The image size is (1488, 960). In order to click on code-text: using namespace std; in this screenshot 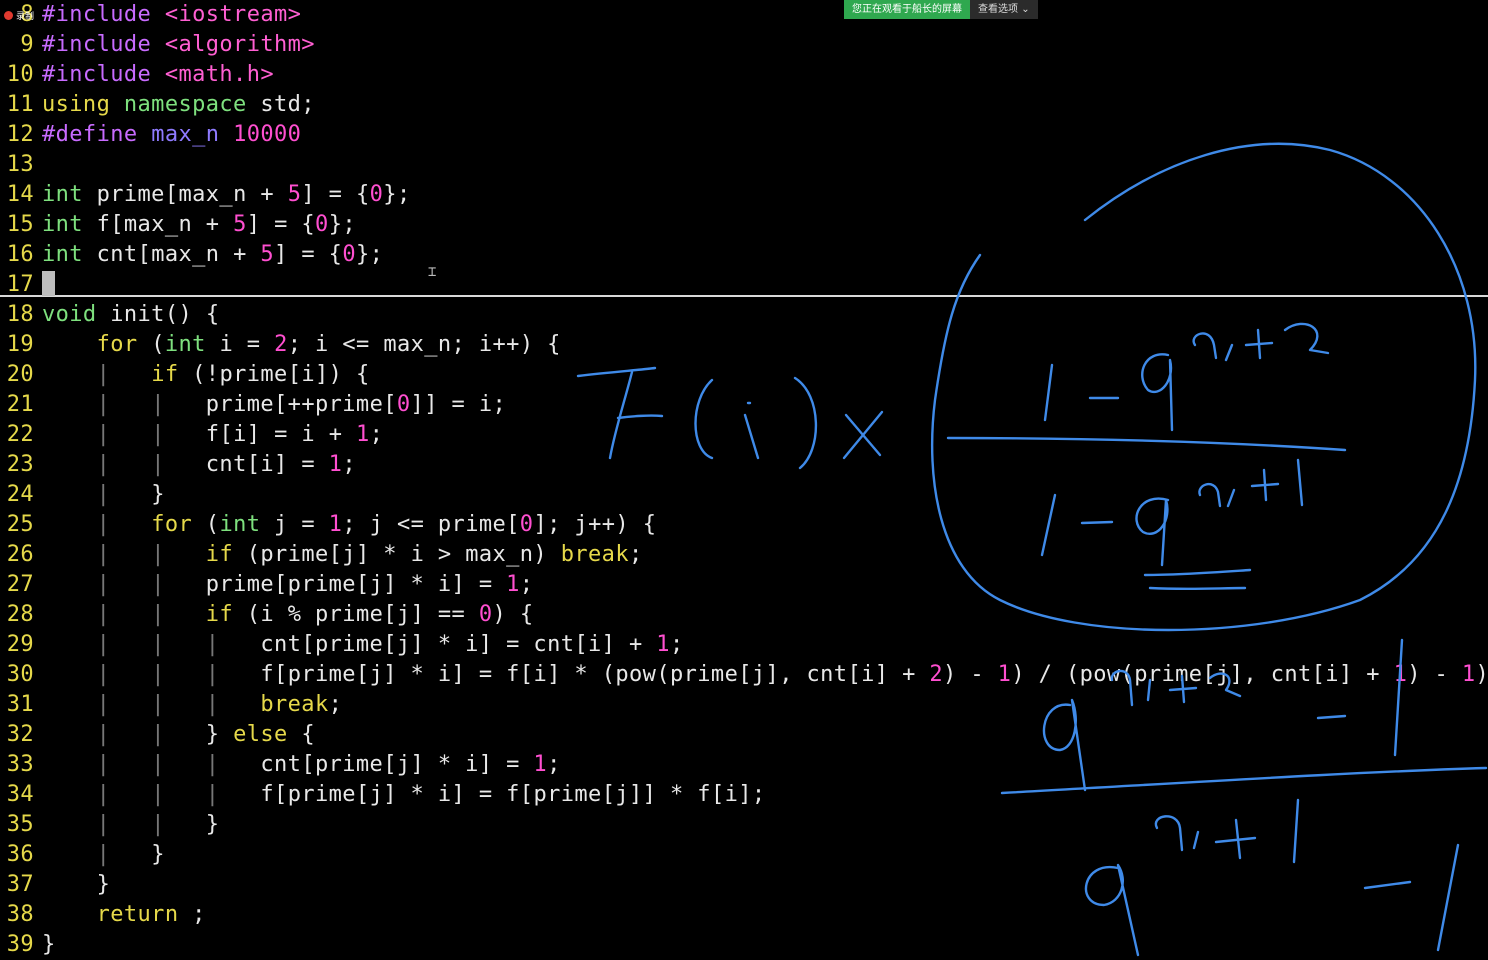, I will do `click(178, 104)`.